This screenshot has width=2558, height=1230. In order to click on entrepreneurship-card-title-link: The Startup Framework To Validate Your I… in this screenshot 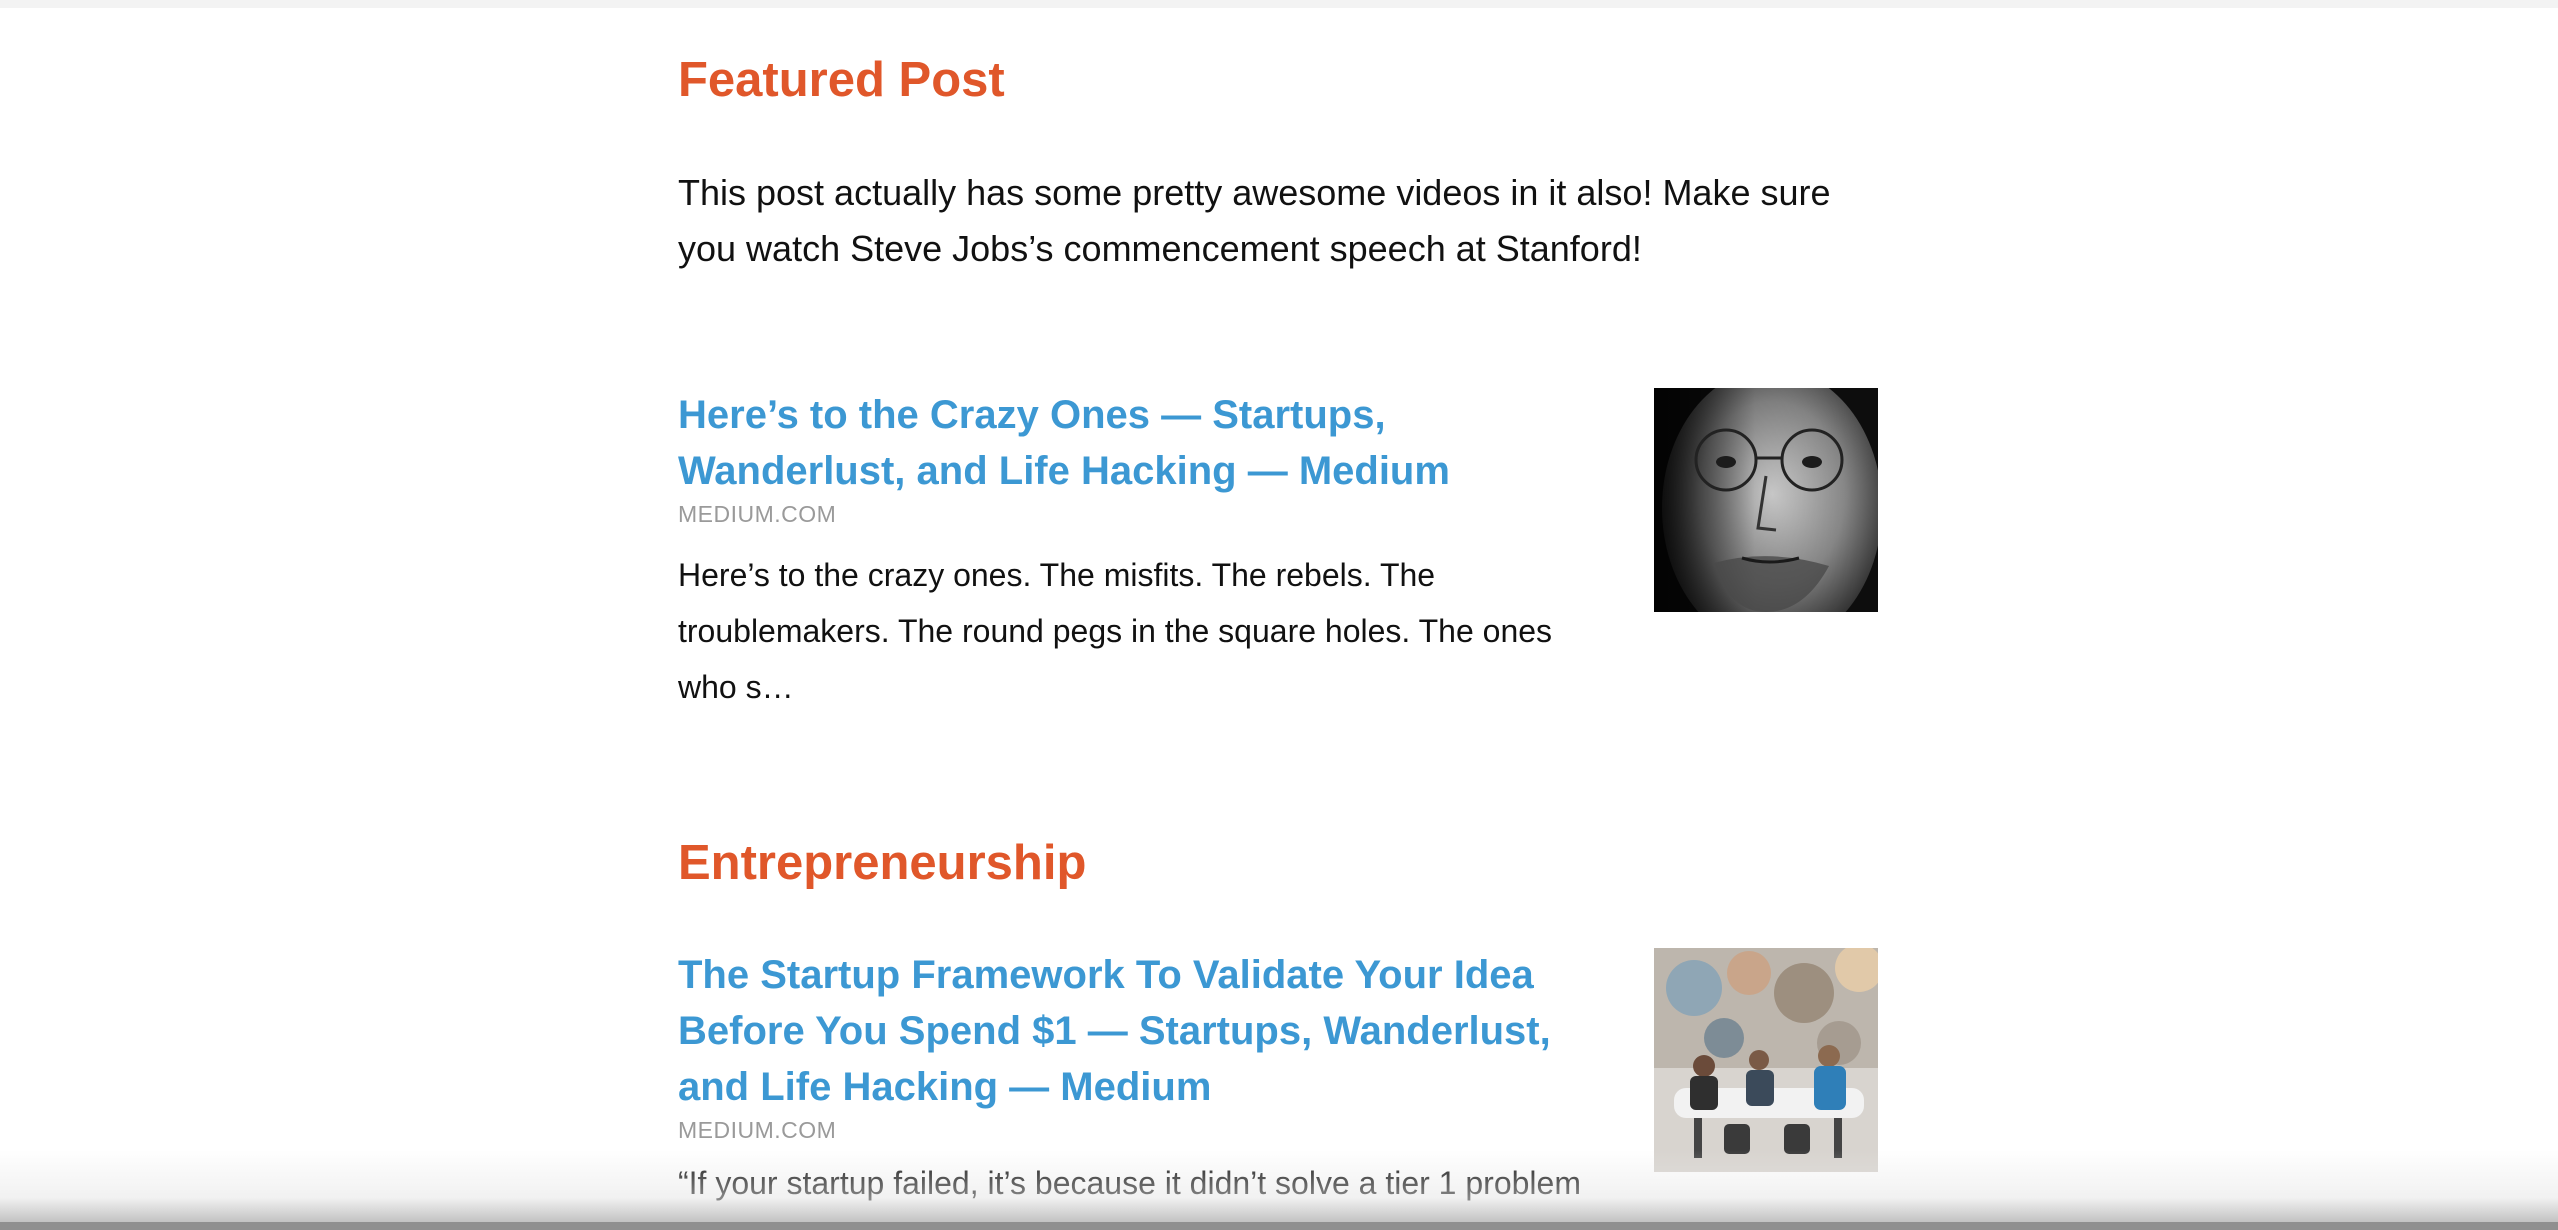, I will do `click(1133, 1031)`.